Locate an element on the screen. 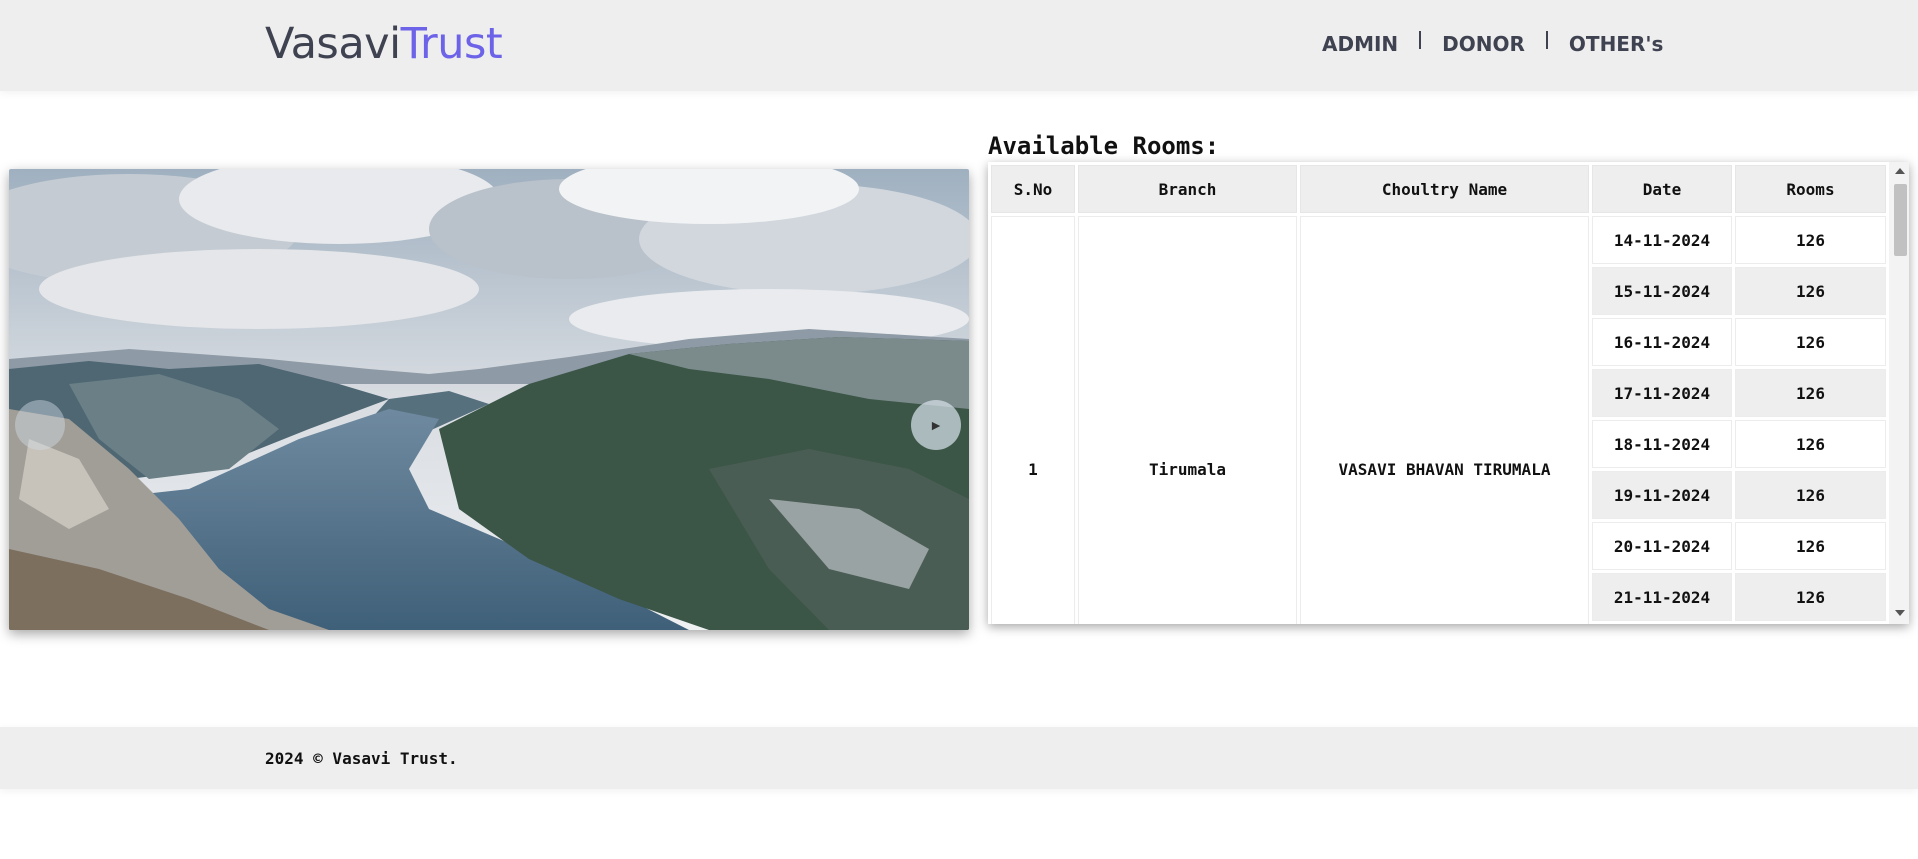  play-arrow-icon: ► is located at coordinates (936, 425).